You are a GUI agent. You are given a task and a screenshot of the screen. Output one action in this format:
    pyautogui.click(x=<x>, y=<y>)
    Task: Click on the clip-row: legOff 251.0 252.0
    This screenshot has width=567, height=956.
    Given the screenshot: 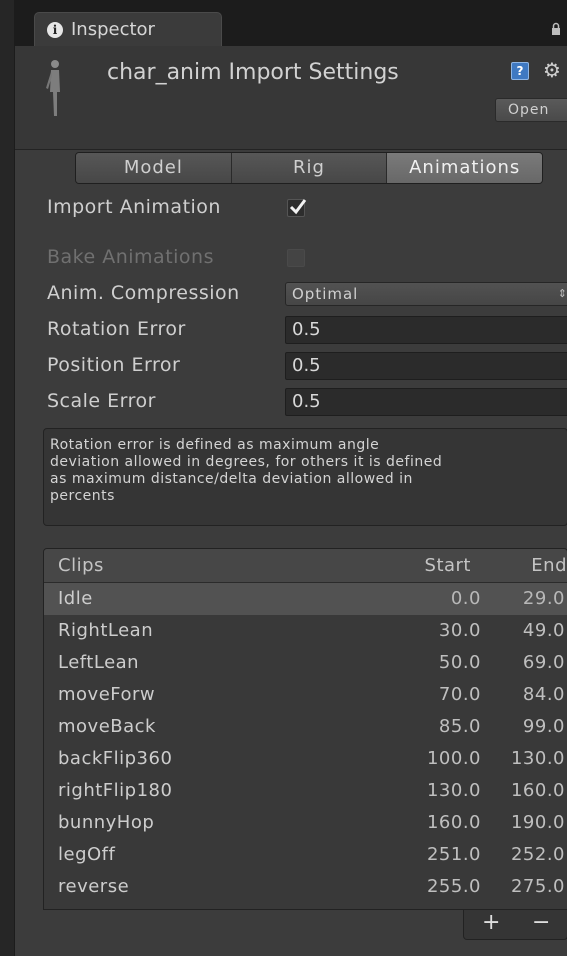 What is the action you would take?
    pyautogui.click(x=305, y=855)
    